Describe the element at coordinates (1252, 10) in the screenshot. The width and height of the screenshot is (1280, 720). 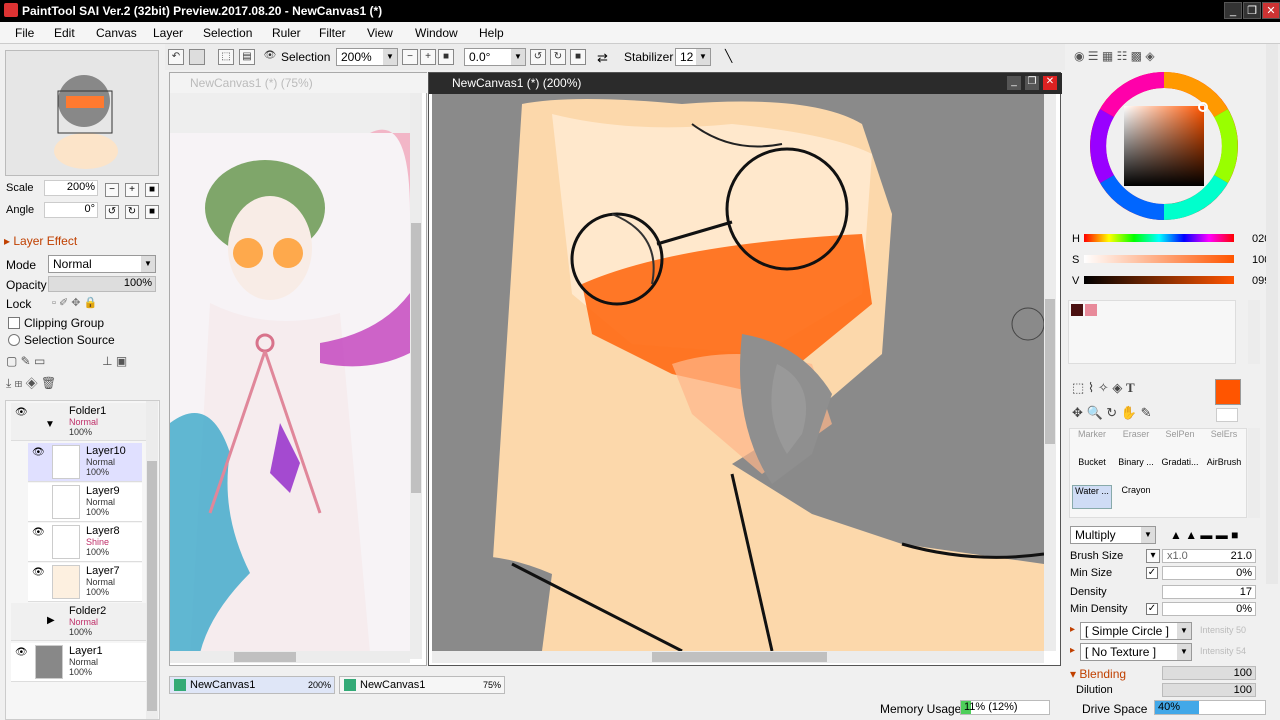
I see `maximize-button: ❐` at that location.